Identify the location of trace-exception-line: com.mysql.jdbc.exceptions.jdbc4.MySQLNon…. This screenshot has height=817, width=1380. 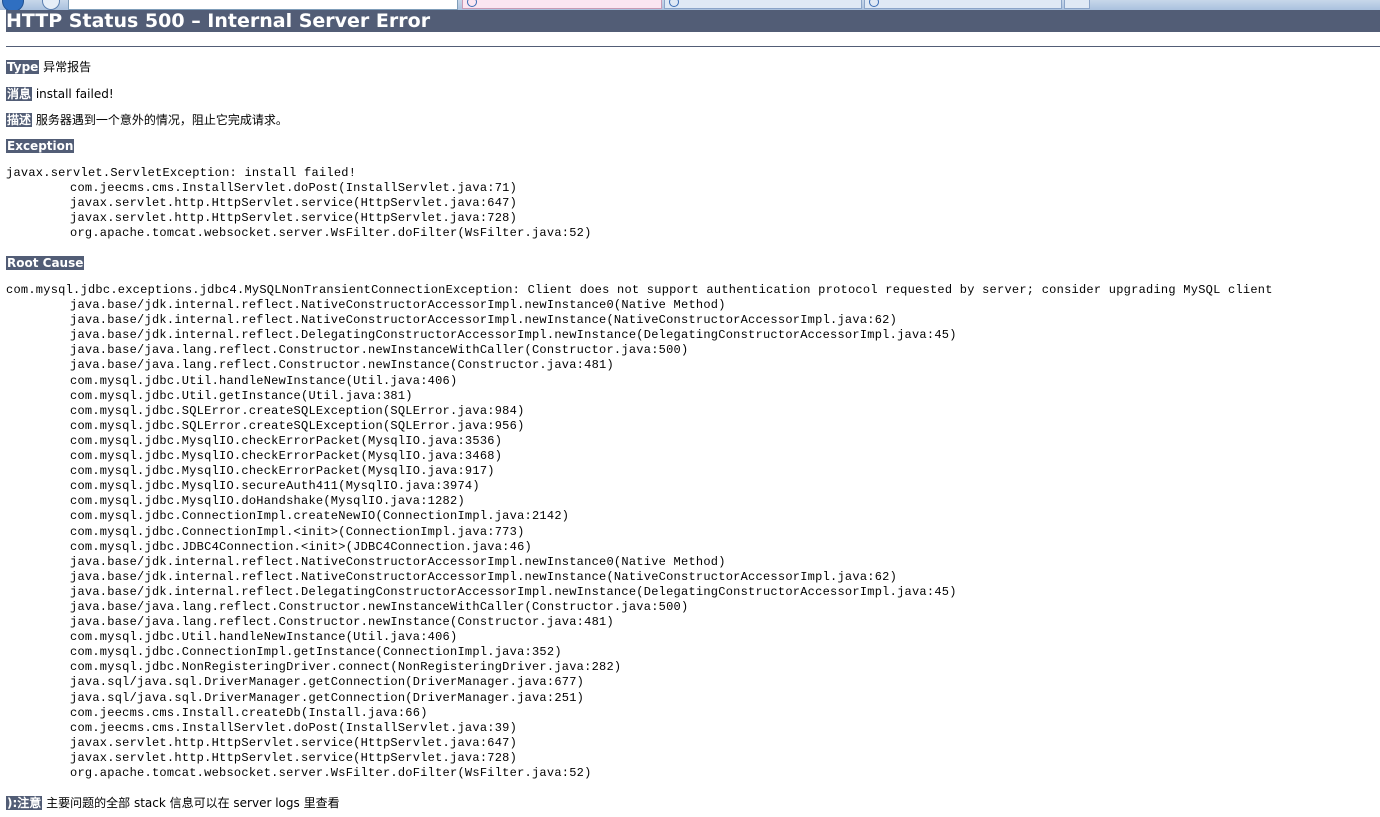
(639, 290).